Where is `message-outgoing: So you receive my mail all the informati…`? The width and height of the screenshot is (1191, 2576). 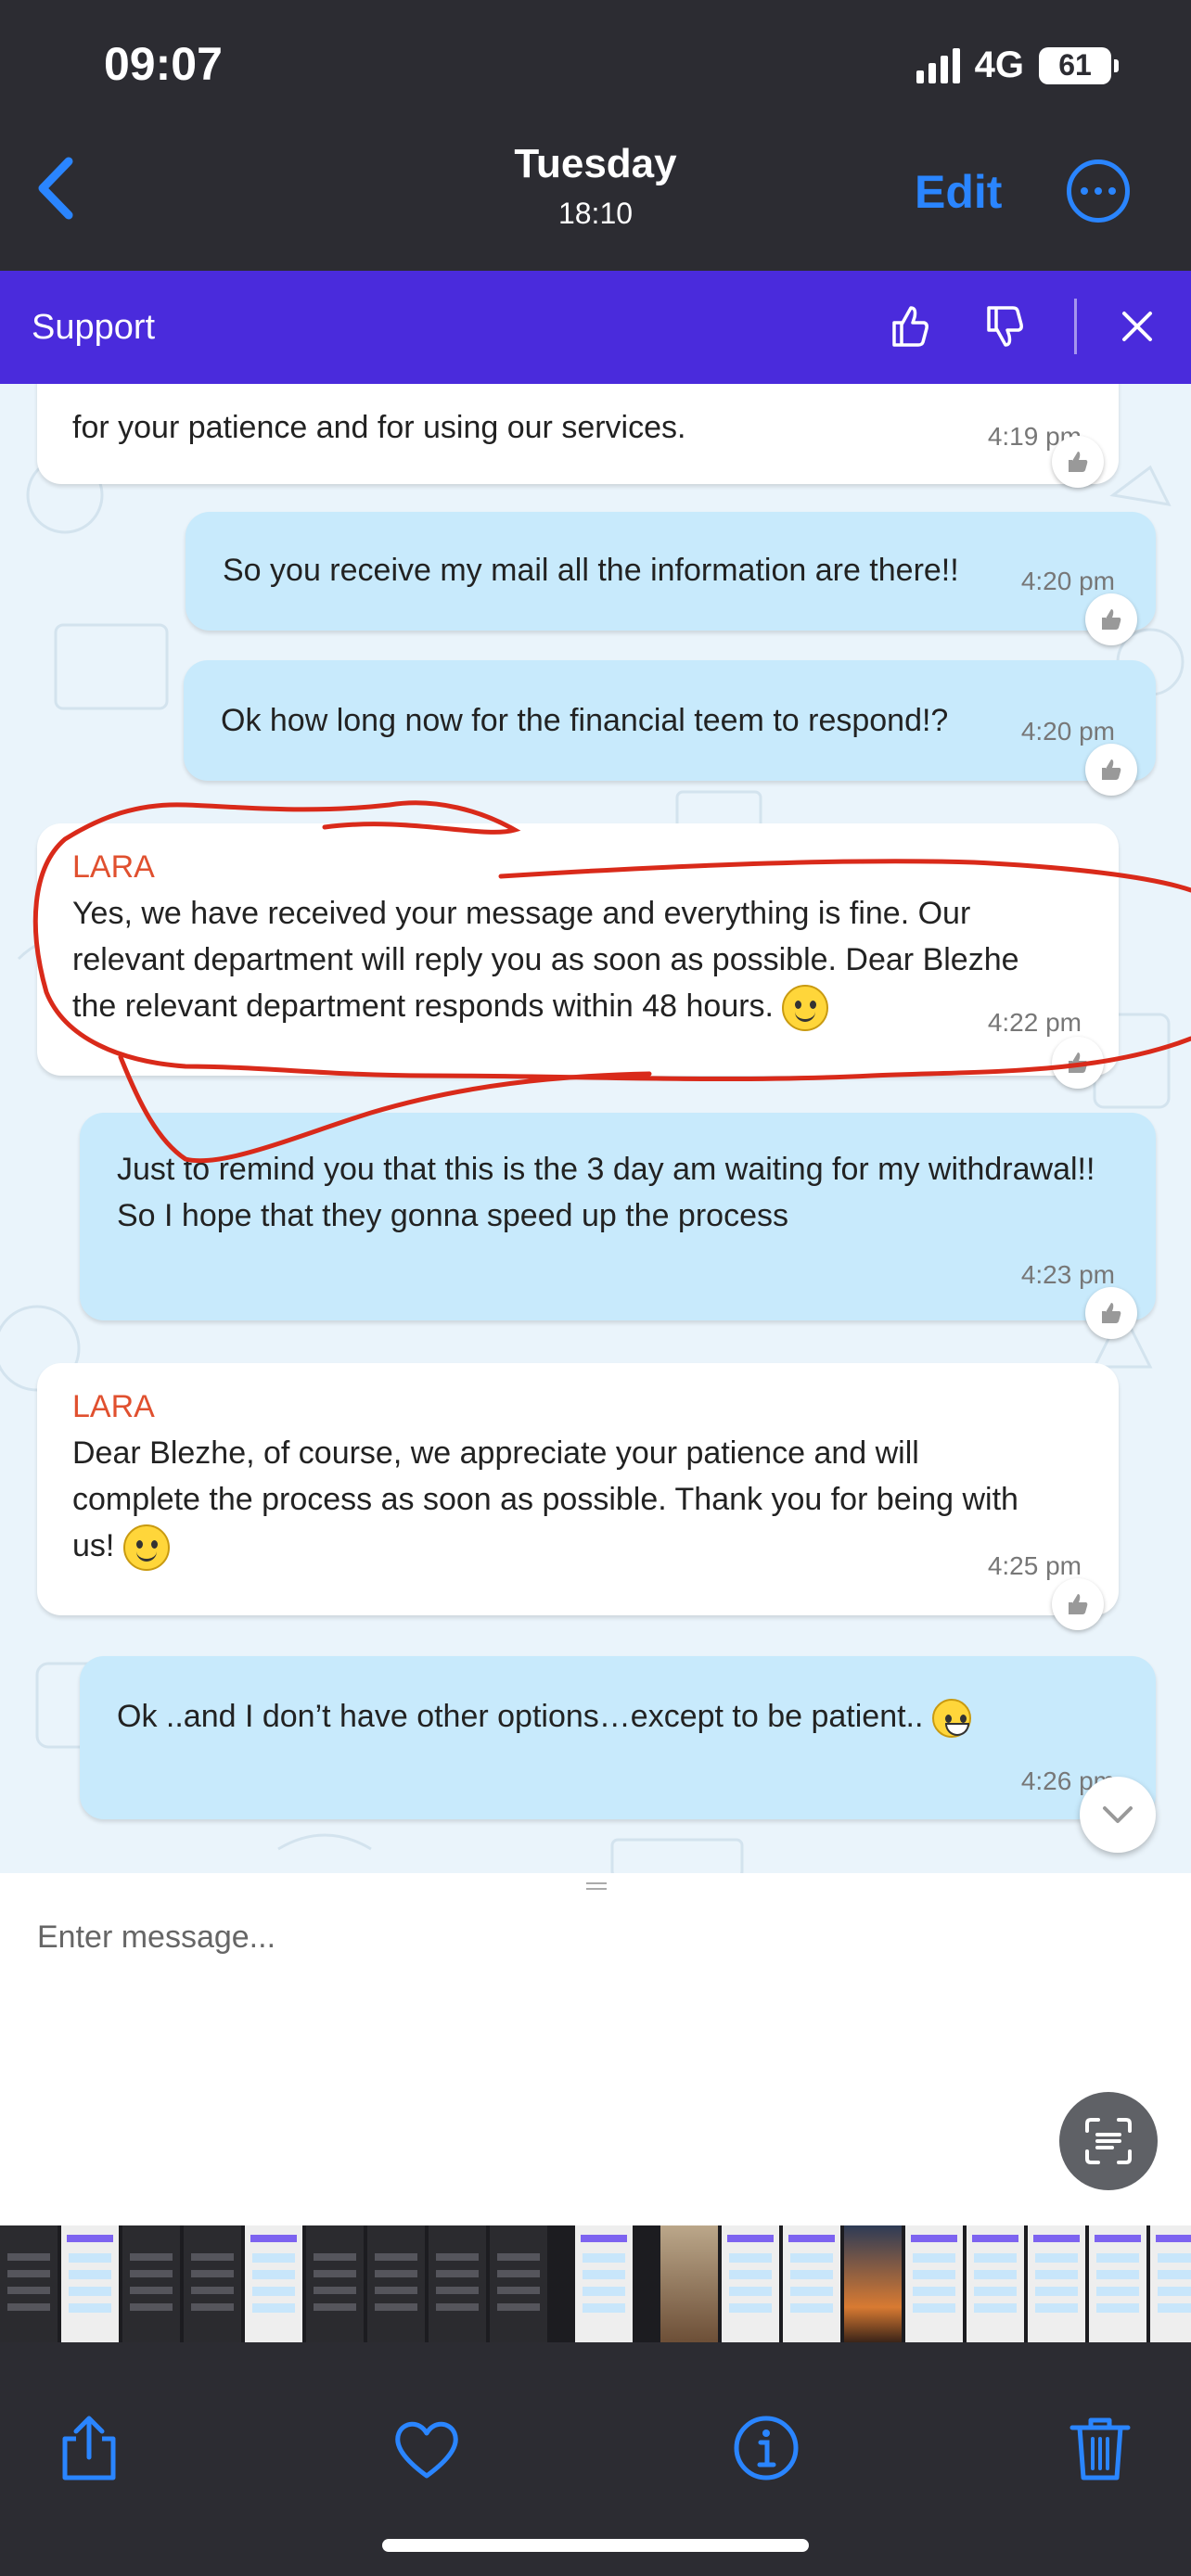
message-outgoing: So you receive my mail all the informati… is located at coordinates (671, 571).